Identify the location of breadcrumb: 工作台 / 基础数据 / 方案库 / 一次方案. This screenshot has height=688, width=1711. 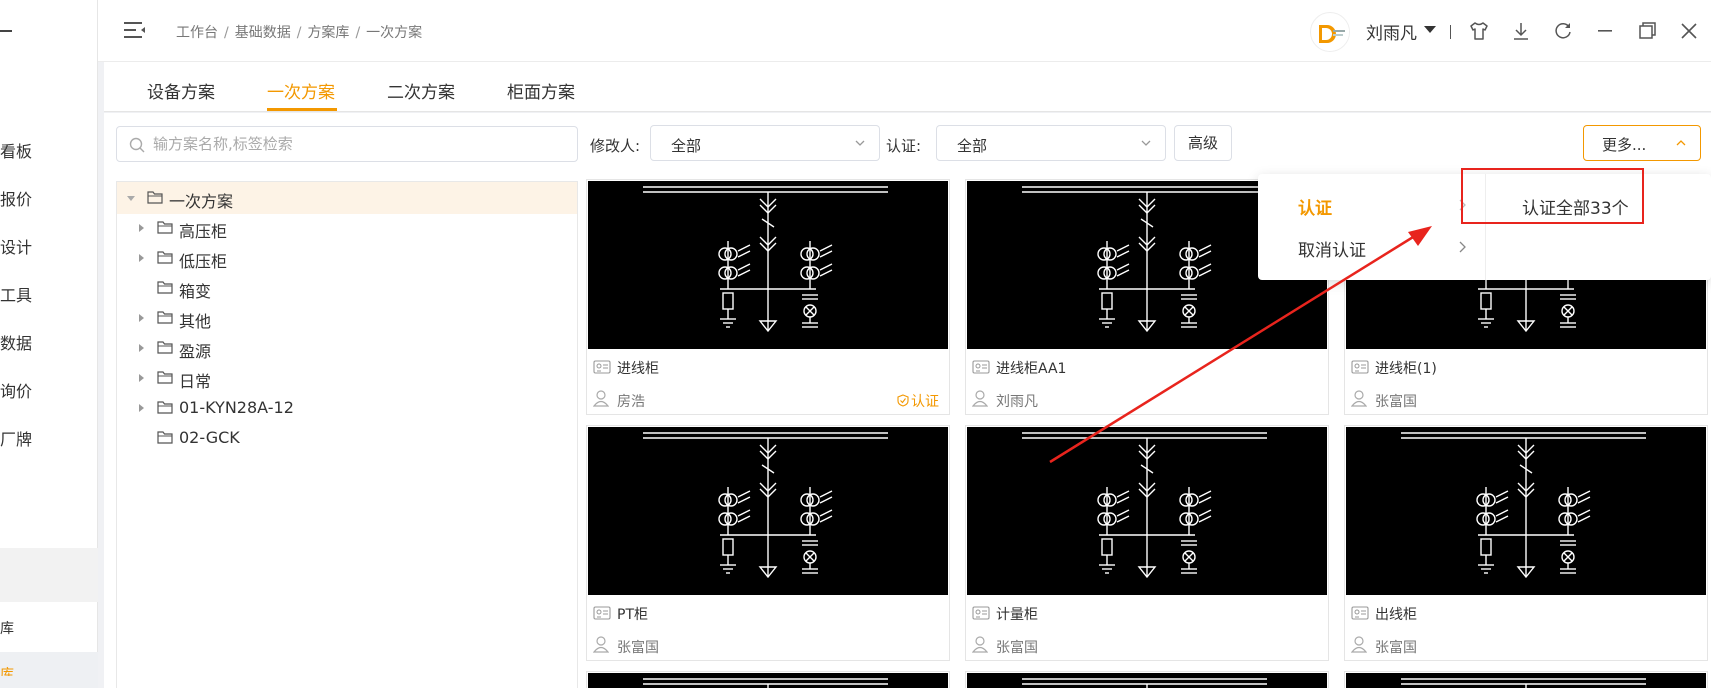
(299, 32).